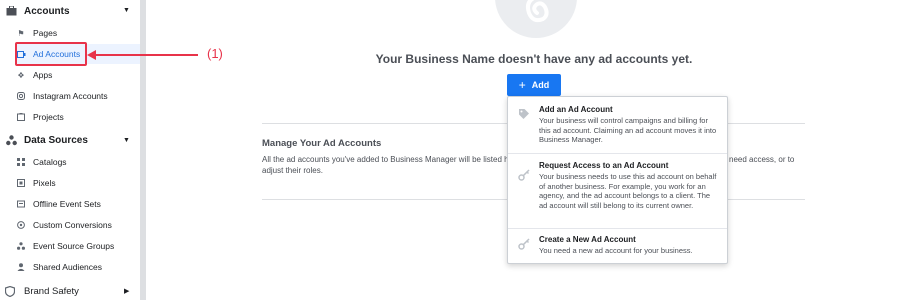  I want to click on pixel-icon, so click(21, 183).